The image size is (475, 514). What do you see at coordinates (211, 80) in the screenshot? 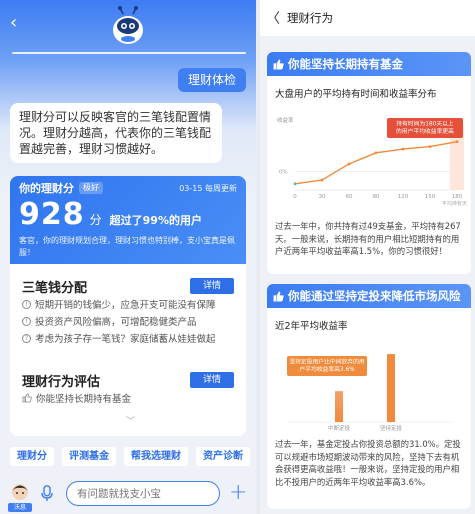
I see `user-message-bubble: 理财体检` at bounding box center [211, 80].